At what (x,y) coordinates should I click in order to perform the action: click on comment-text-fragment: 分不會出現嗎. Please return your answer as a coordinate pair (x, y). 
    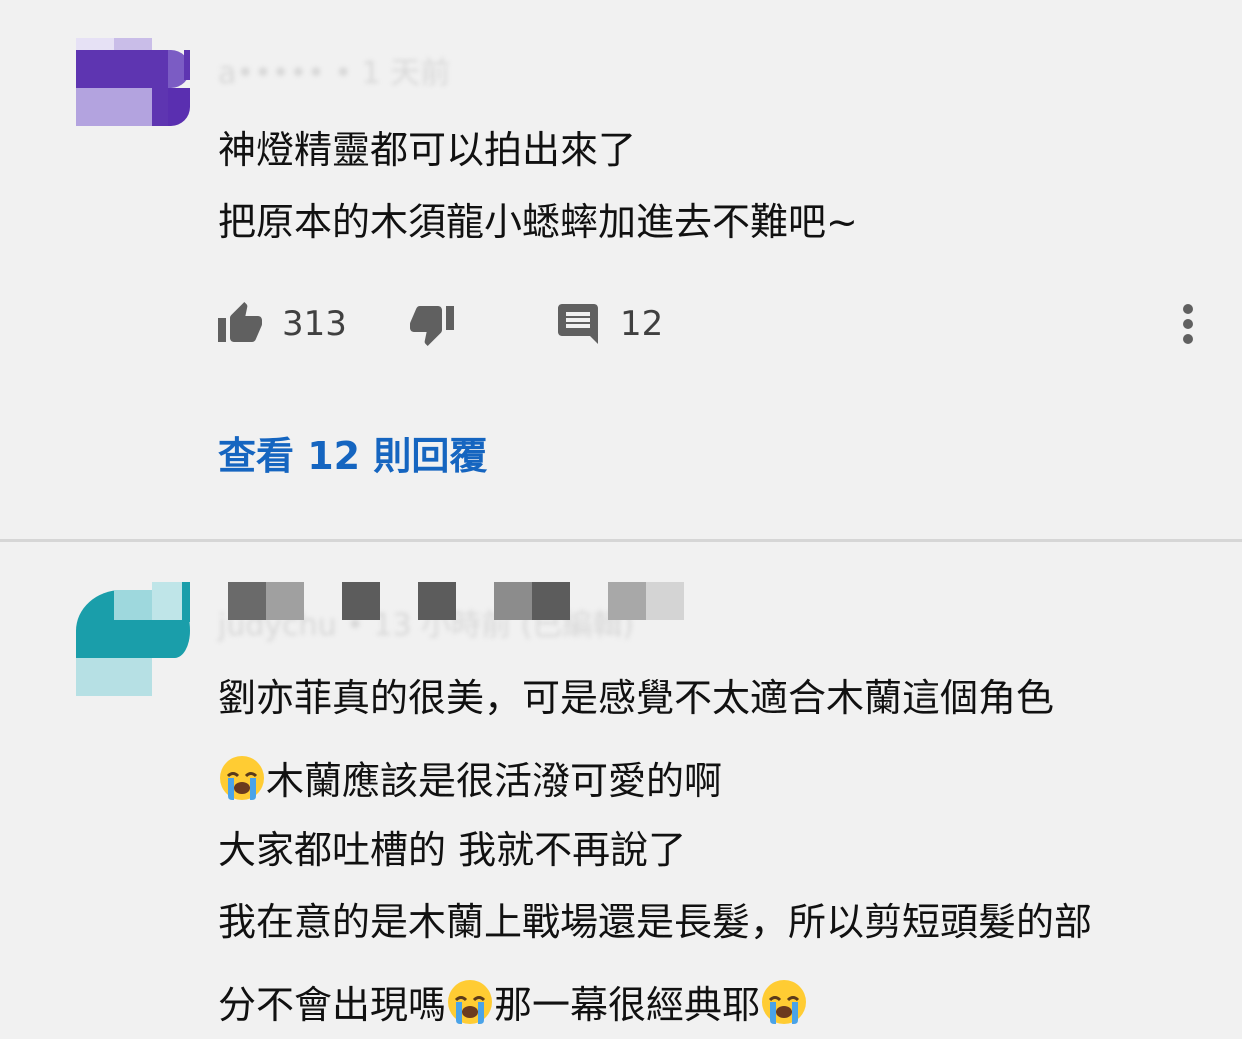
    Looking at the image, I should click on (332, 1005).